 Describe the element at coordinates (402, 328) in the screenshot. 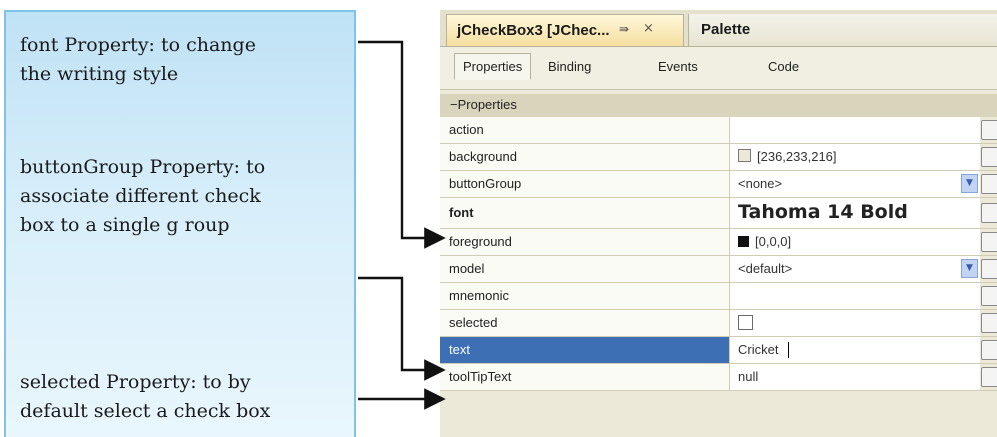

I see `selected-connector-arrow` at that location.